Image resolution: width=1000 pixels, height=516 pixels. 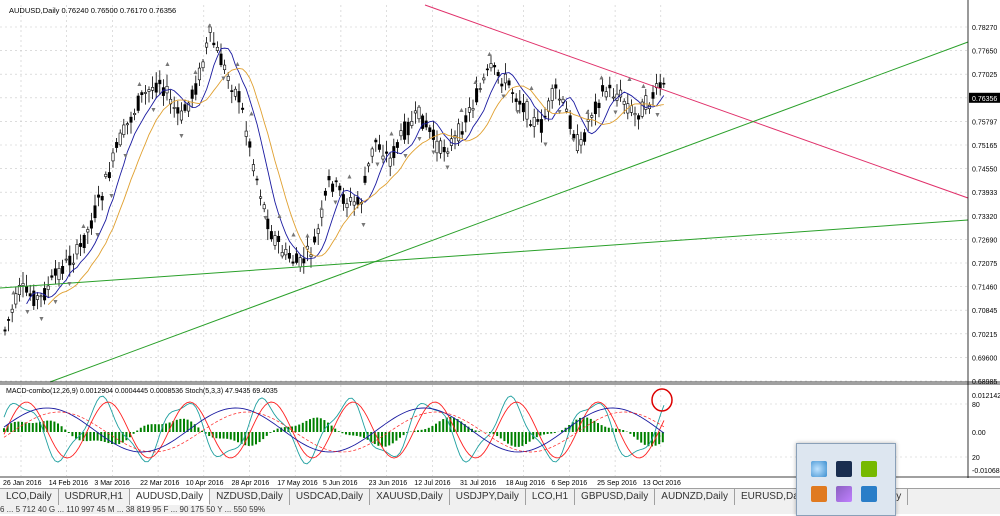 I want to click on price-tick: 0.70845, so click(x=984, y=311).